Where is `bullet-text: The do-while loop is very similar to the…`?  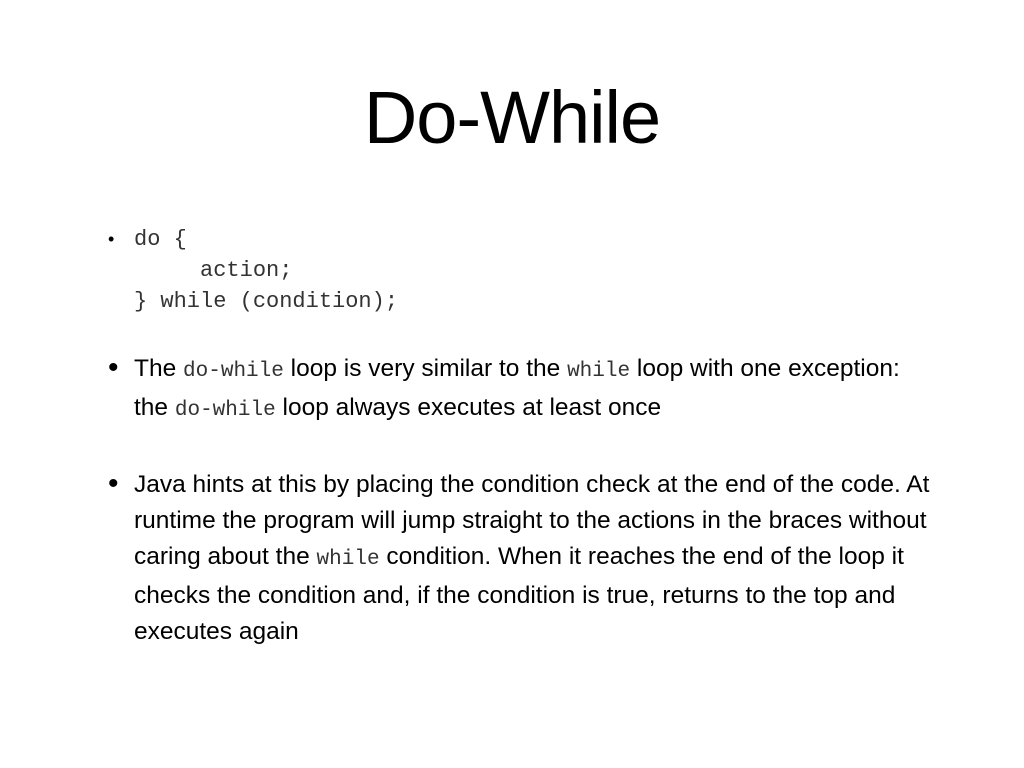
bullet-text: The do-while loop is very similar to the… is located at coordinates (536, 390).